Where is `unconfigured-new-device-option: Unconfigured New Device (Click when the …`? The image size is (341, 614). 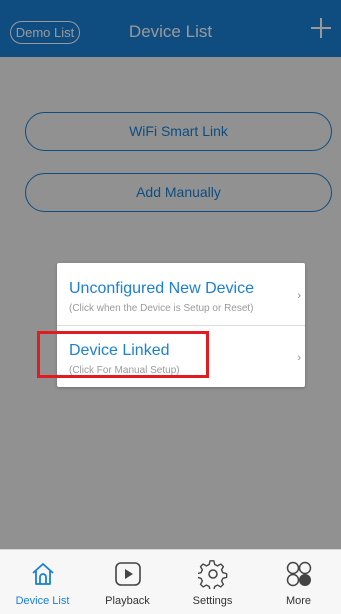
unconfigured-new-device-option: Unconfigured New Device (Click when the … is located at coordinates (181, 294).